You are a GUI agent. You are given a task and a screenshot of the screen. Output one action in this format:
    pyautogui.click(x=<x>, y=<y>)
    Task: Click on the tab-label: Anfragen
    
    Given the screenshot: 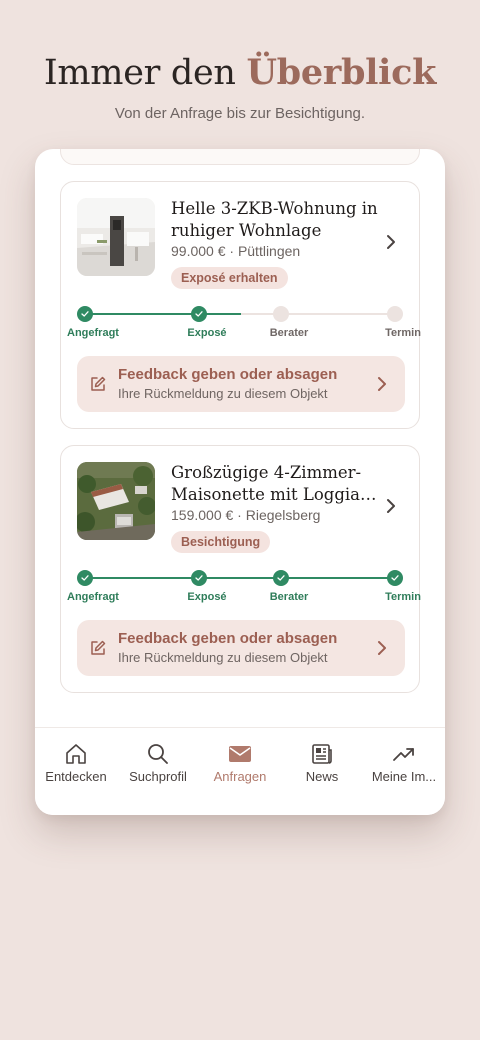 What is the action you would take?
    pyautogui.click(x=240, y=776)
    